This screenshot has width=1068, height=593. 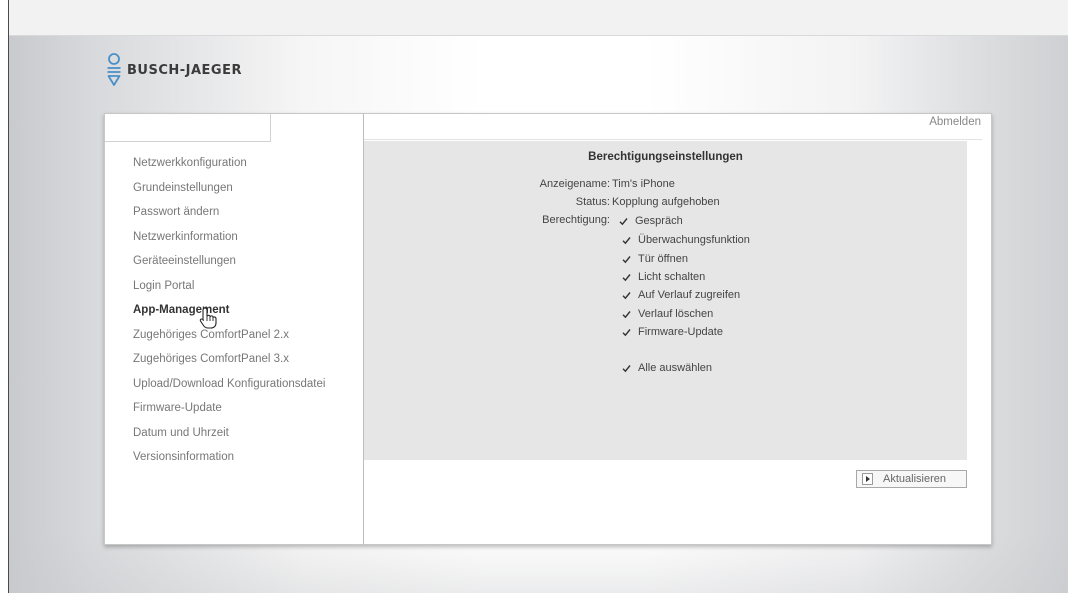 What do you see at coordinates (689, 295) in the screenshot?
I see `permission-label-verlauf-zugreifen: Auf Verlauf zugreifen` at bounding box center [689, 295].